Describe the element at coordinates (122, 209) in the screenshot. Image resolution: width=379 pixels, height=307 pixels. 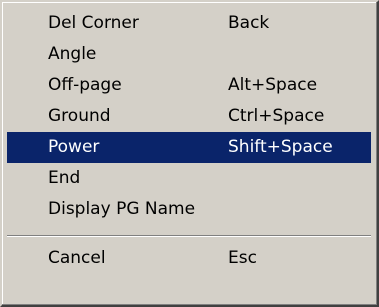
I see `menu-item-label: Display PG Name` at that location.